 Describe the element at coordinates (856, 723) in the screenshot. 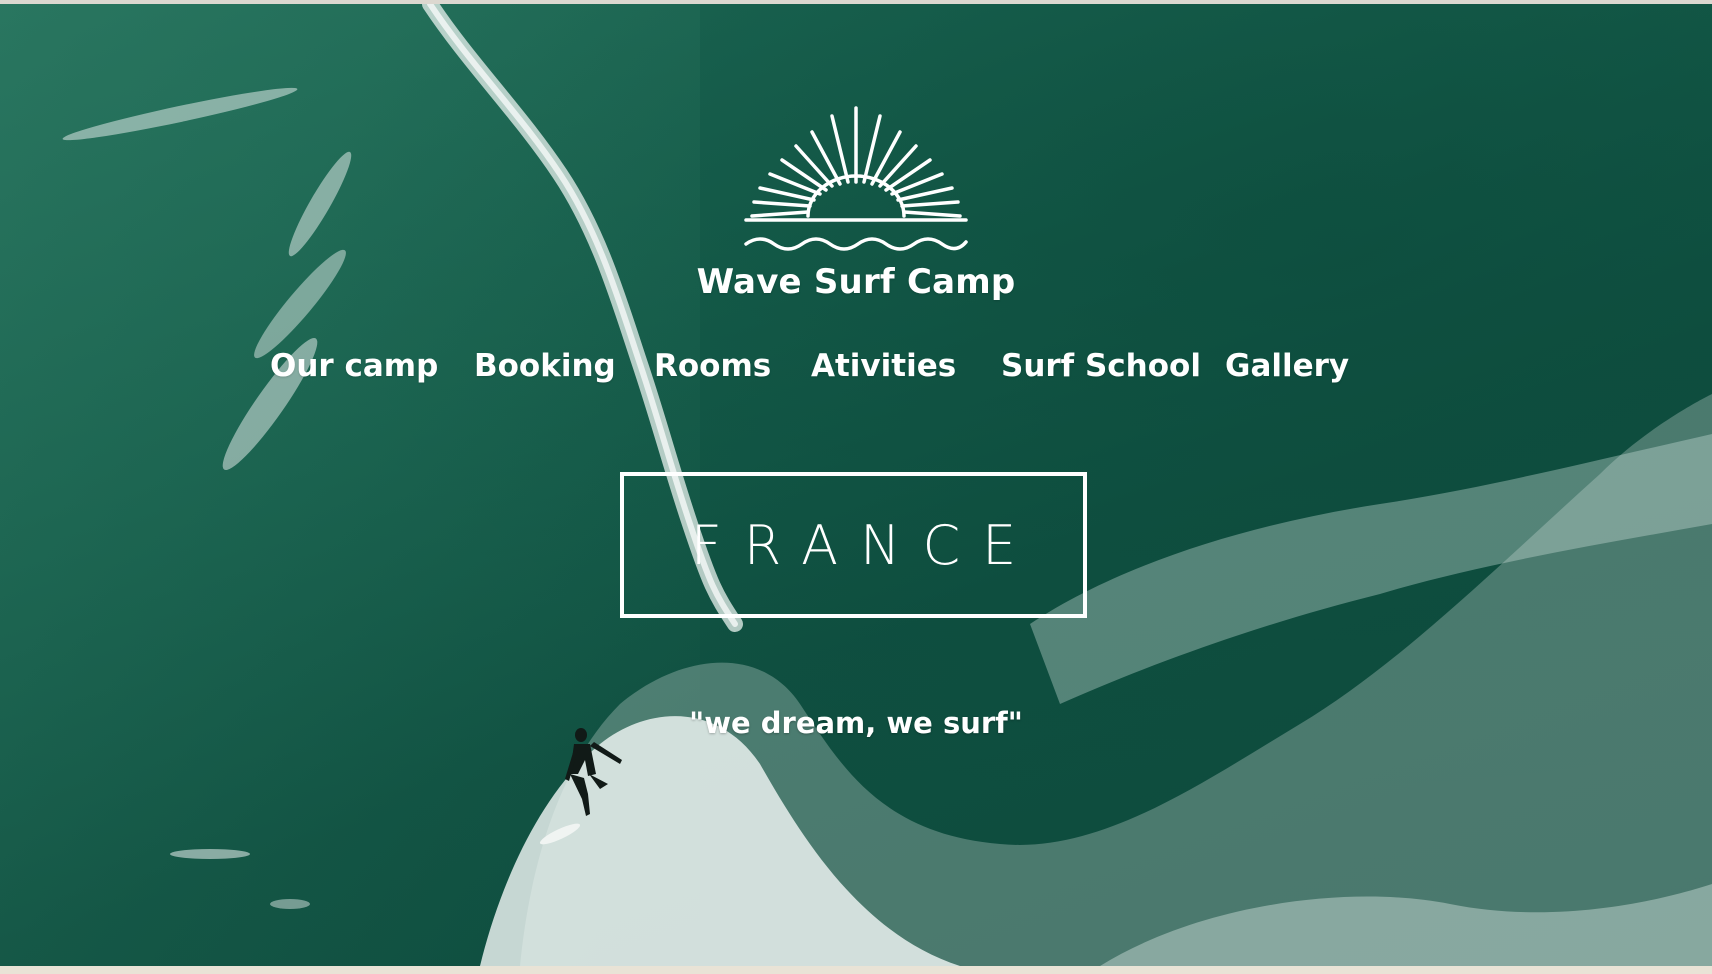

I see `tagline: "we dream, we surf"` at that location.